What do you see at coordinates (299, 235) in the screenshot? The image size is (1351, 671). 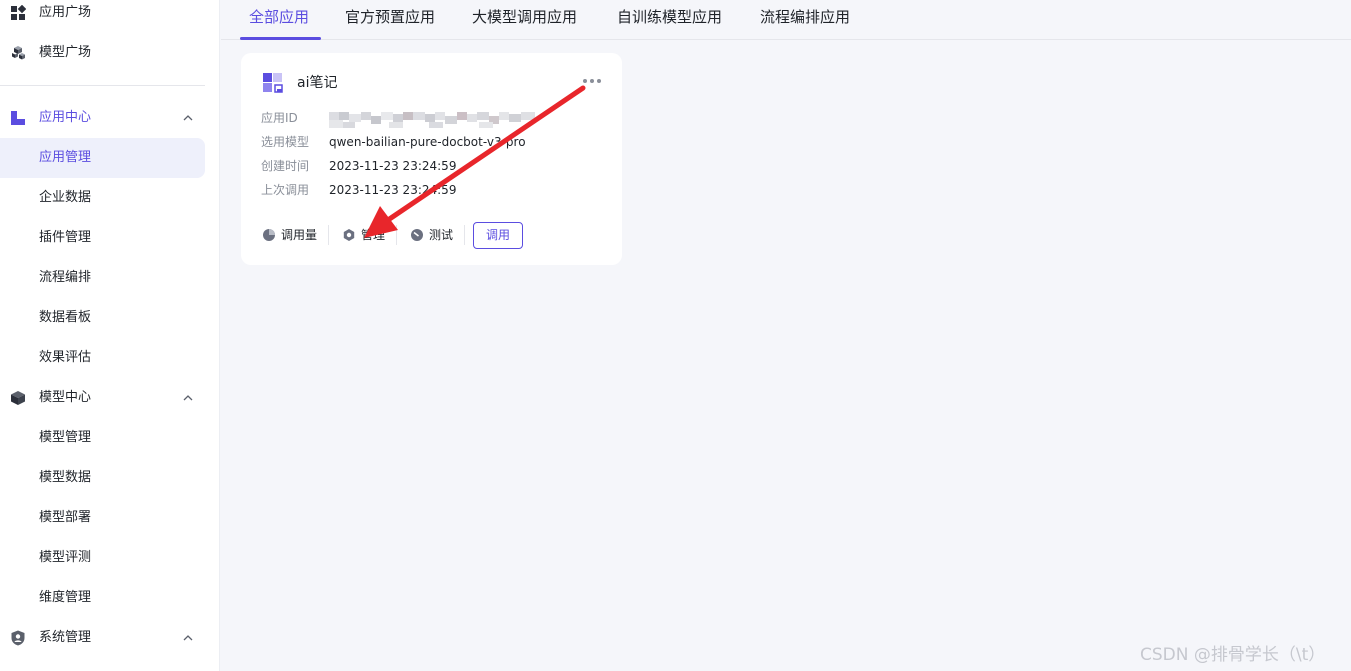 I see `usage-label: 调用量` at bounding box center [299, 235].